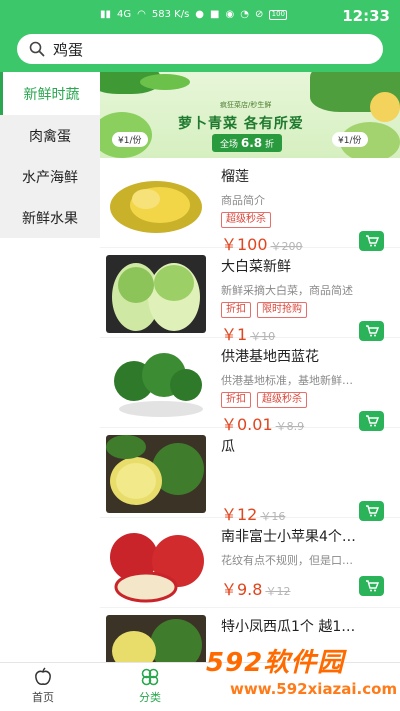 This screenshot has width=400, height=711. Describe the element at coordinates (156, 564) in the screenshot. I see `product-image-apple` at that location.